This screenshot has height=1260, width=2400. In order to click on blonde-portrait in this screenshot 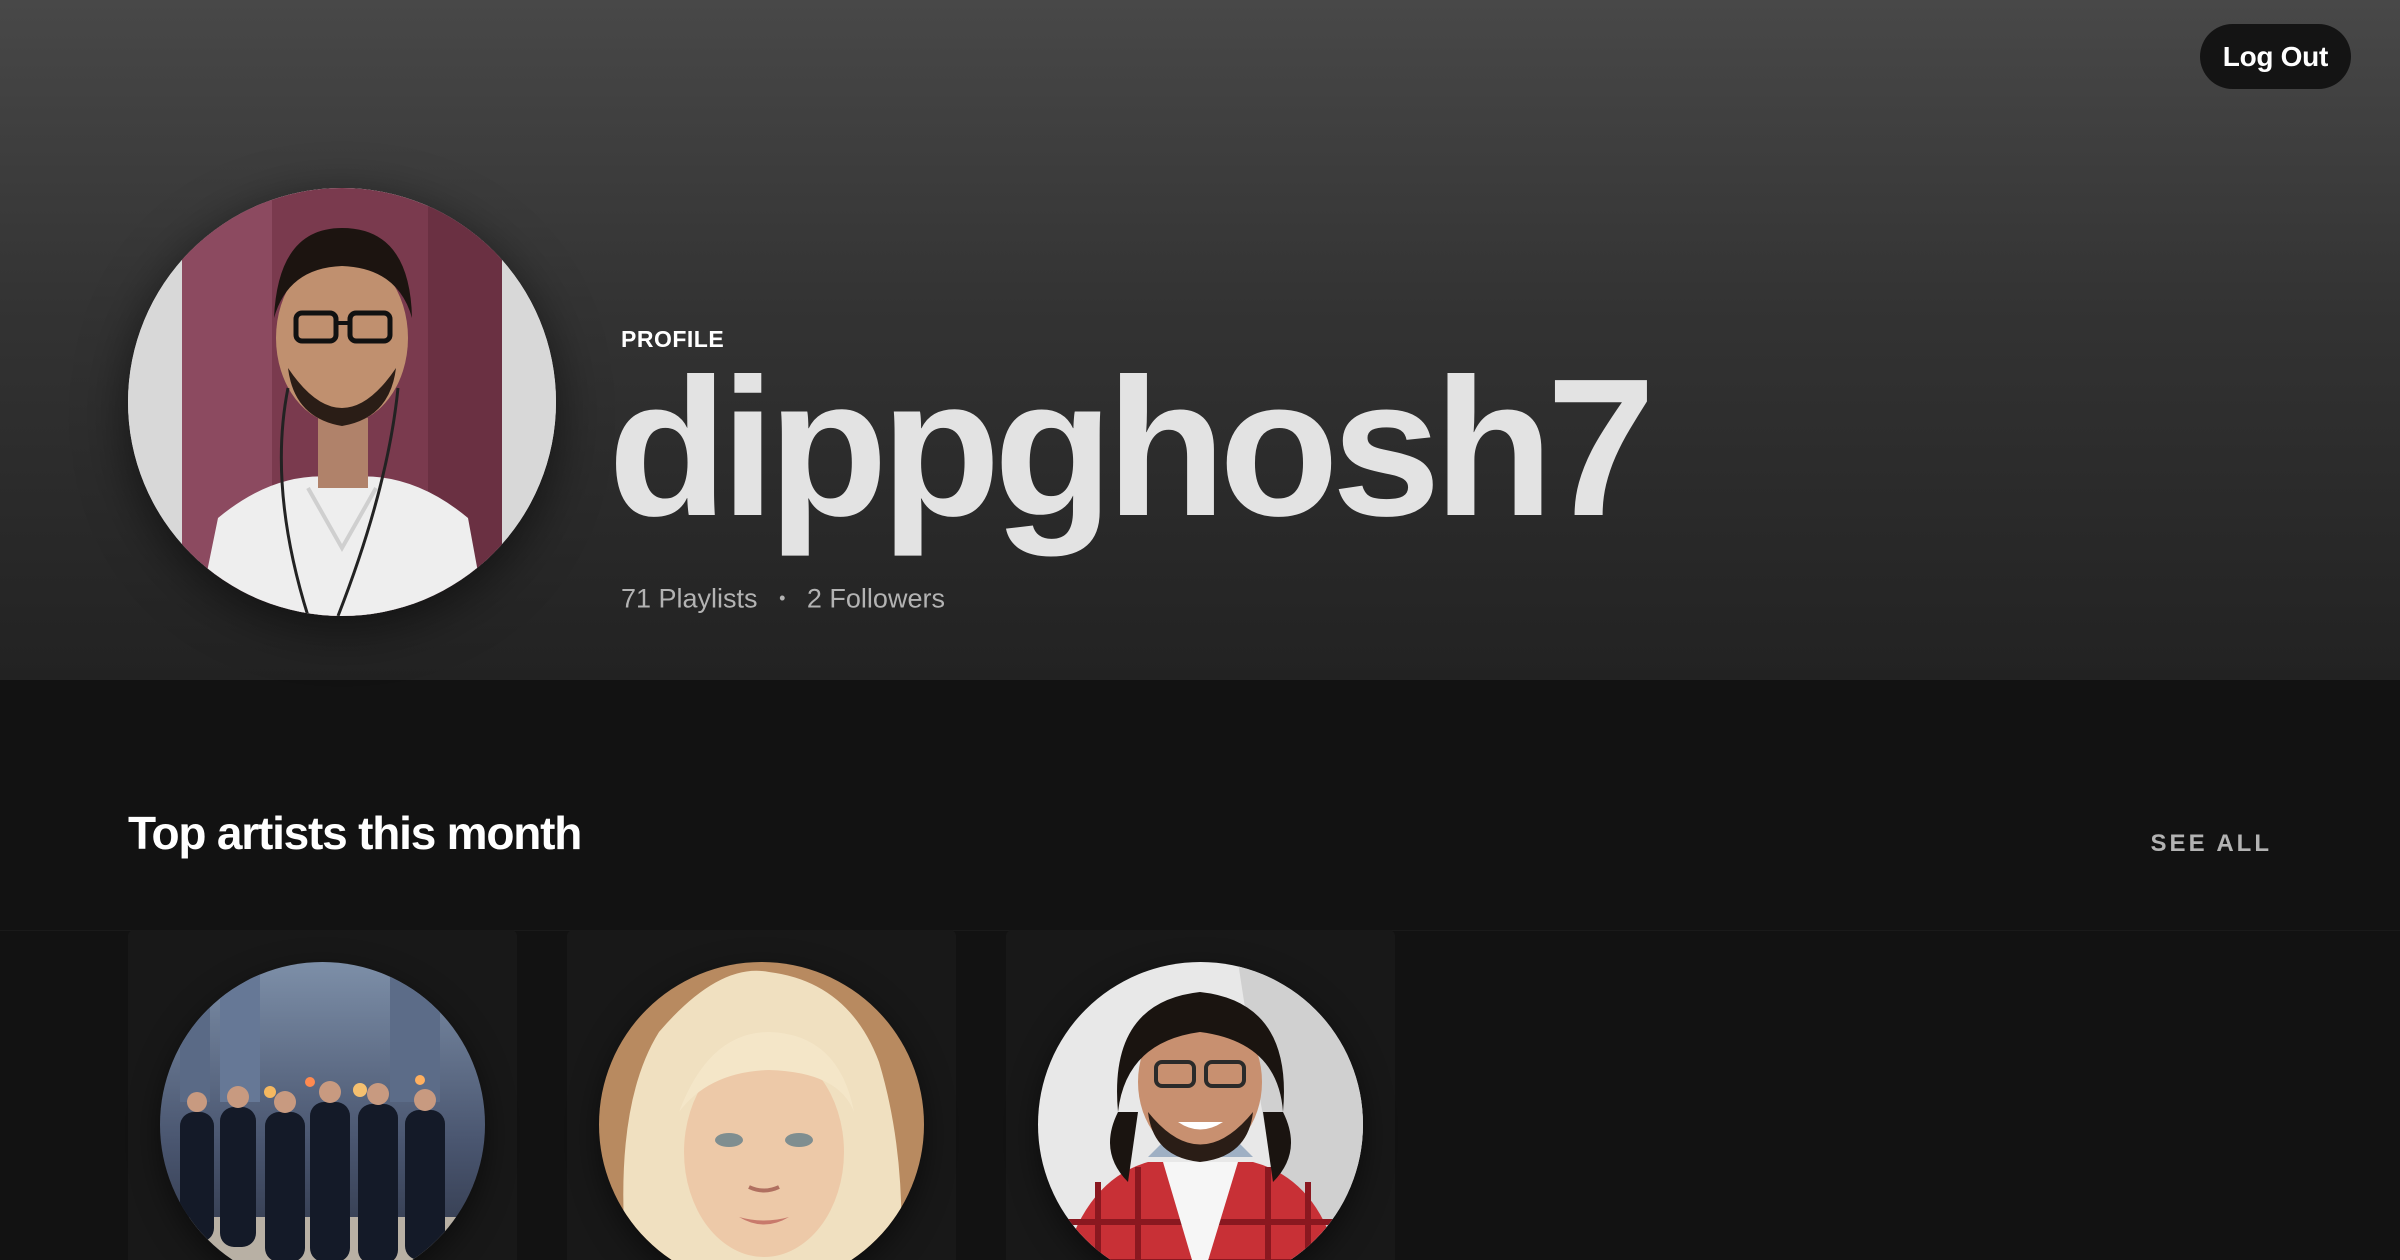, I will do `click(761, 1111)`.